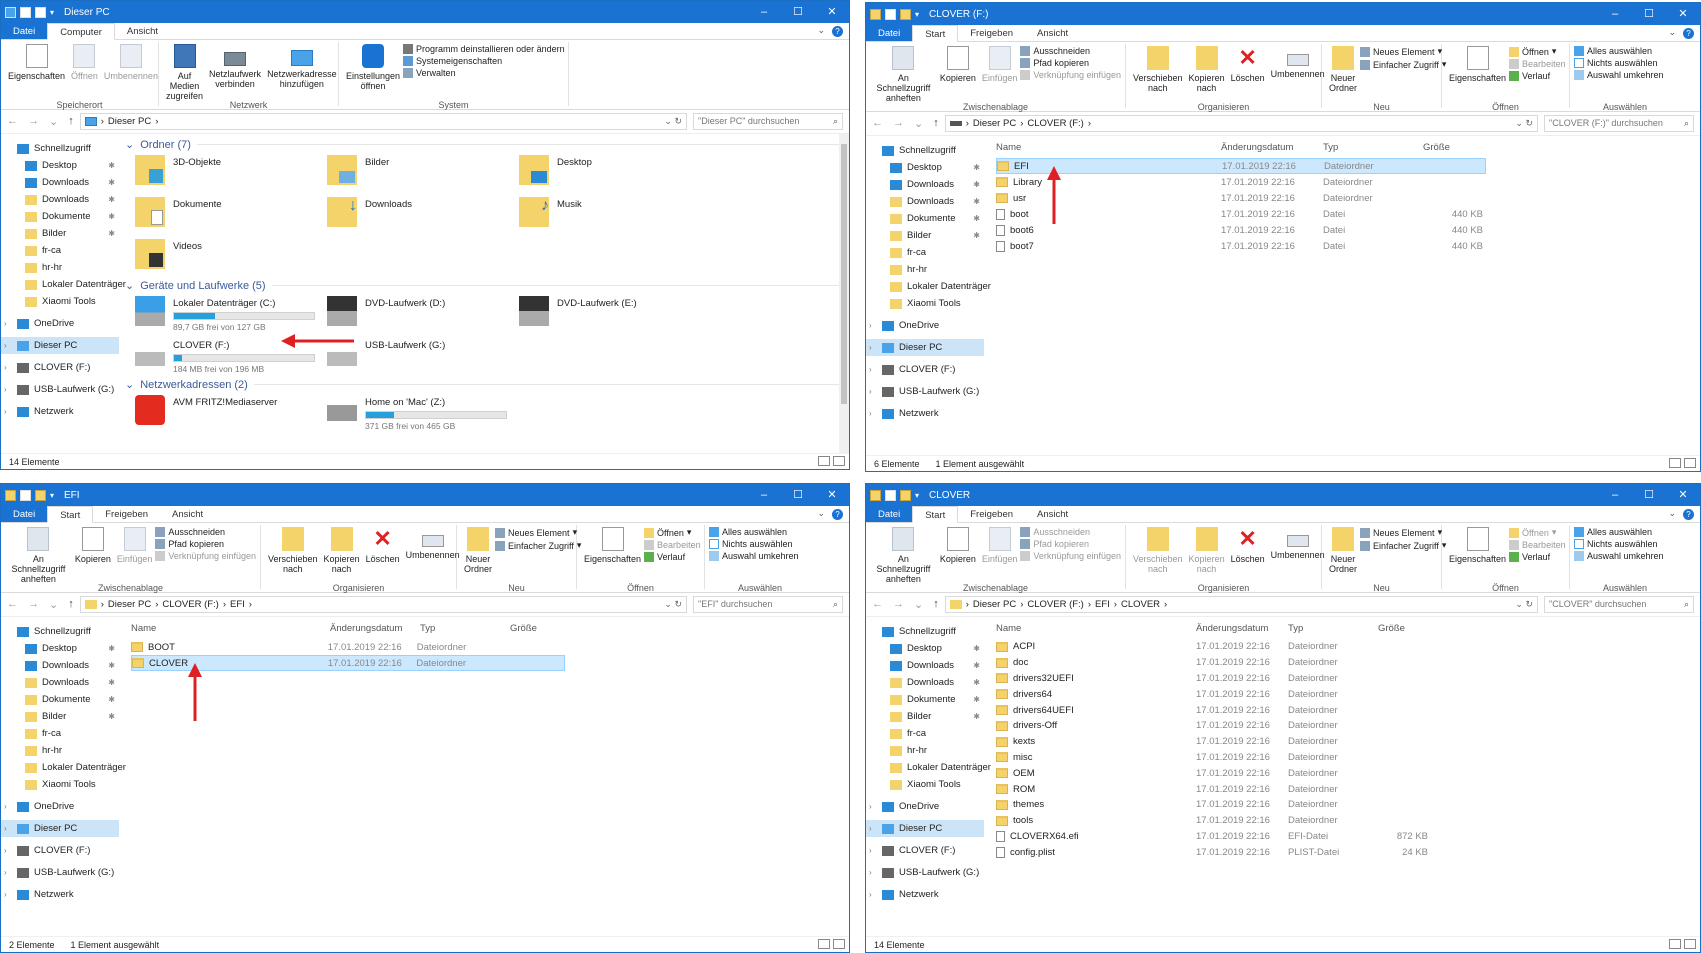 The width and height of the screenshot is (1701, 953). Describe the element at coordinates (821, 513) in the screenshot. I see `chevron-down-icon: ⌄` at that location.